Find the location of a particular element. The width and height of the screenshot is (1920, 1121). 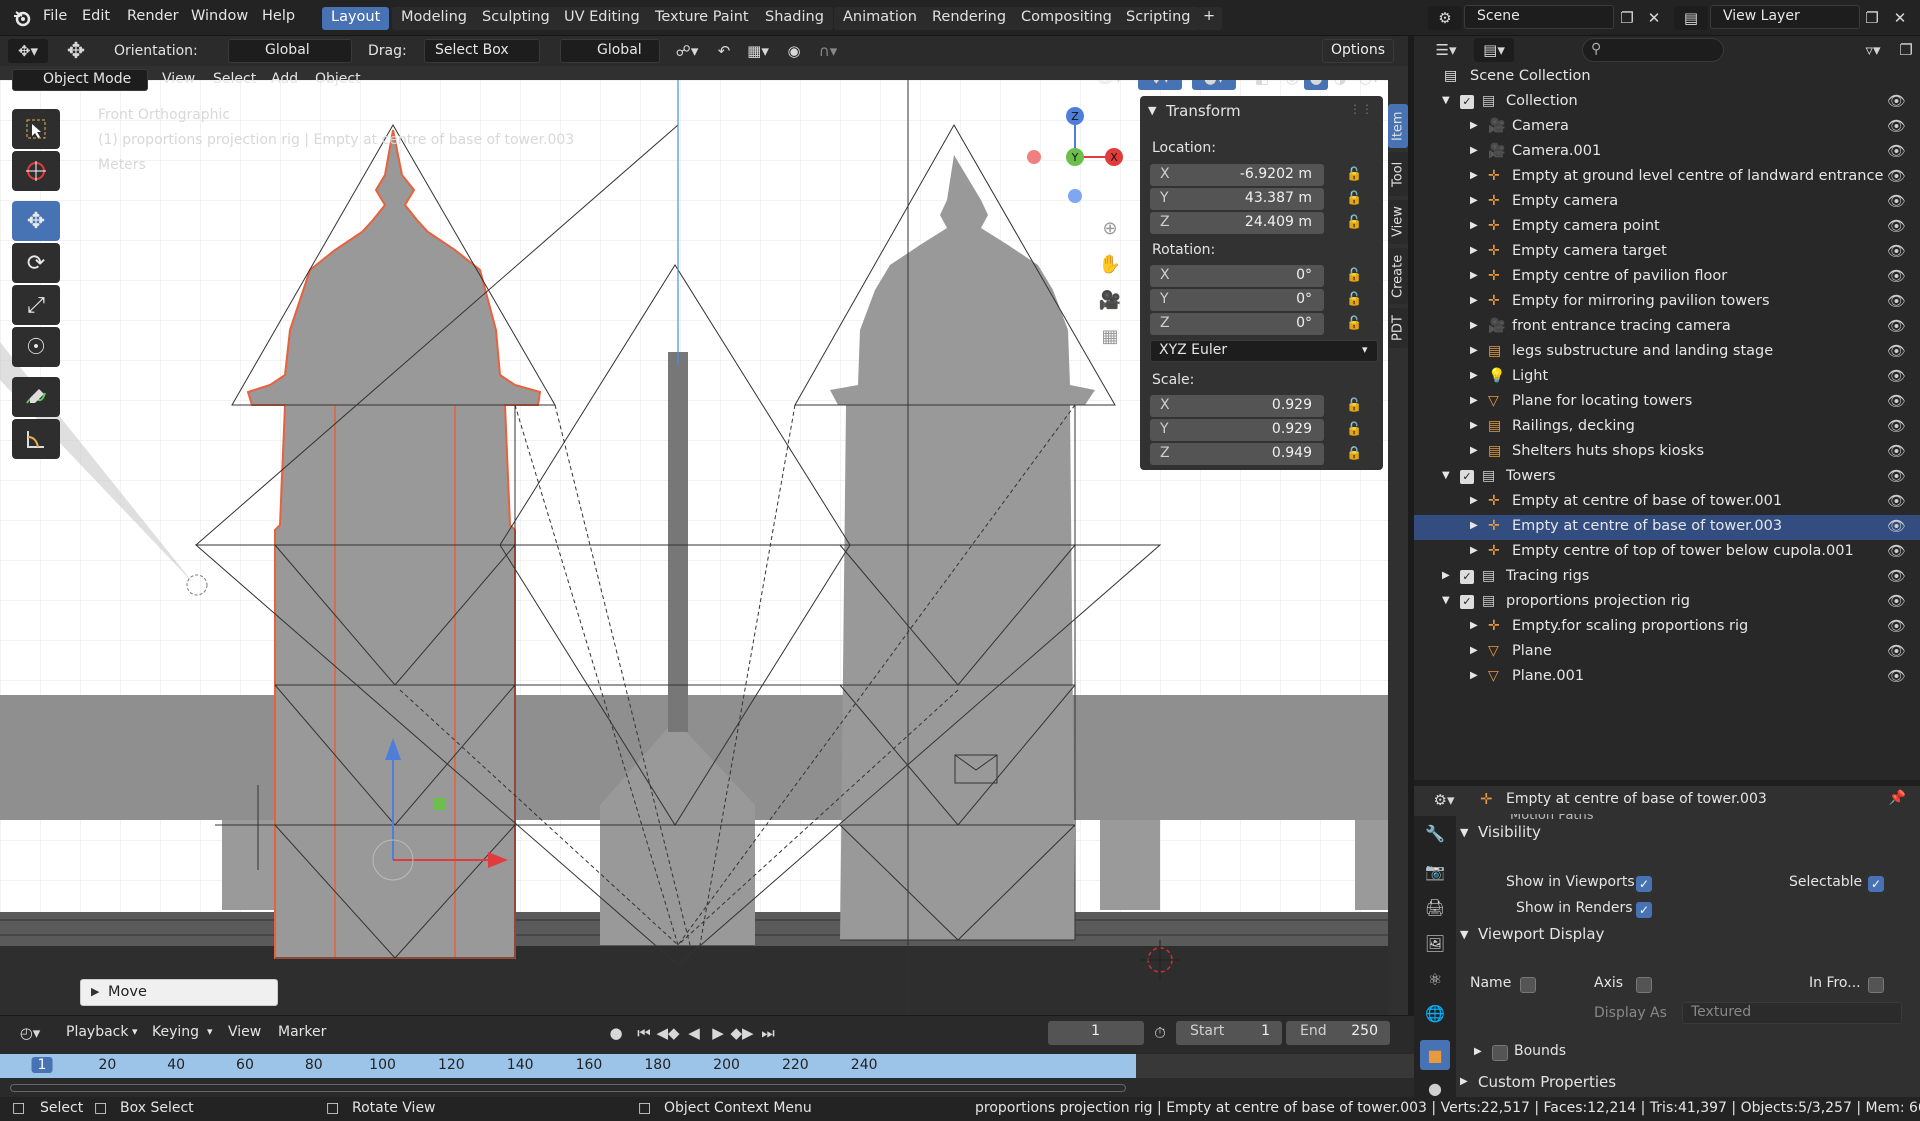

tab-tool: Tool is located at coordinates (1398, 174).